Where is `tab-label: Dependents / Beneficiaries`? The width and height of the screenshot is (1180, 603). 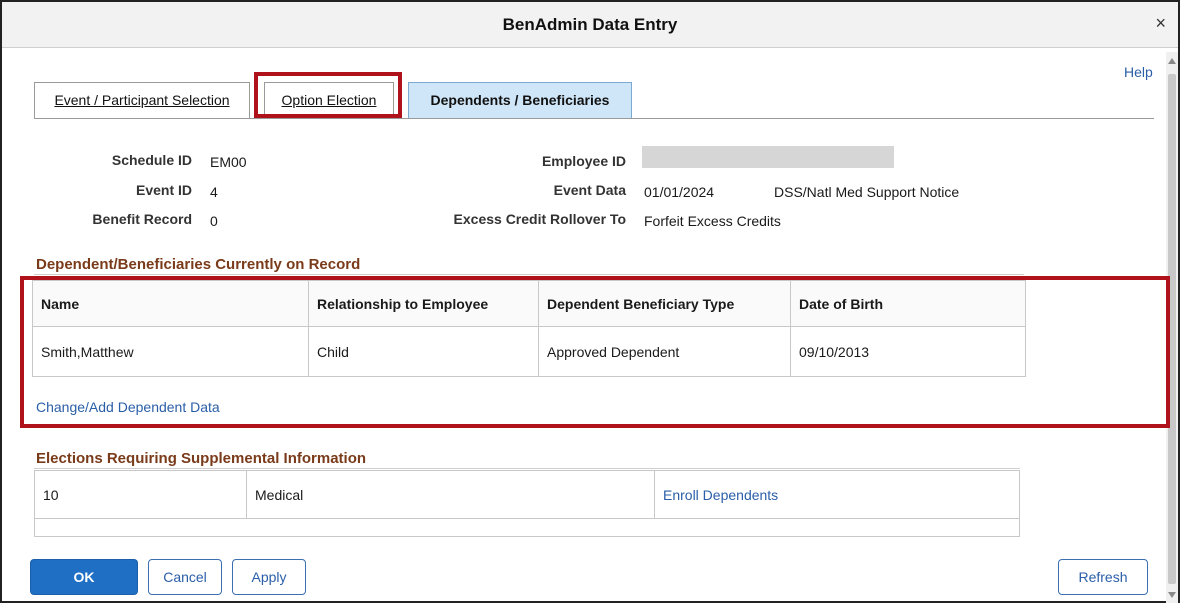 tab-label: Dependents / Beneficiaries is located at coordinates (520, 100).